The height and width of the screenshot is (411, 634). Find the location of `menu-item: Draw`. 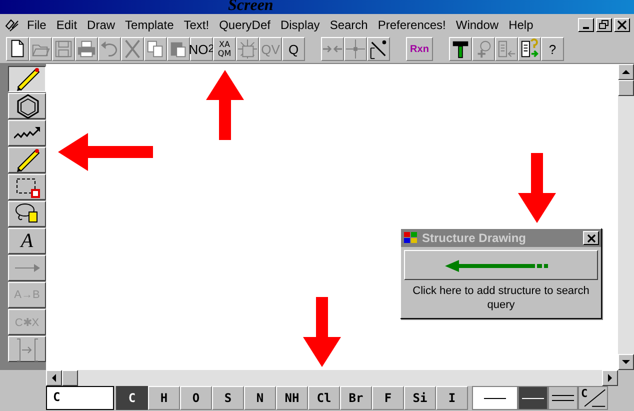

menu-item: Draw is located at coordinates (101, 25).